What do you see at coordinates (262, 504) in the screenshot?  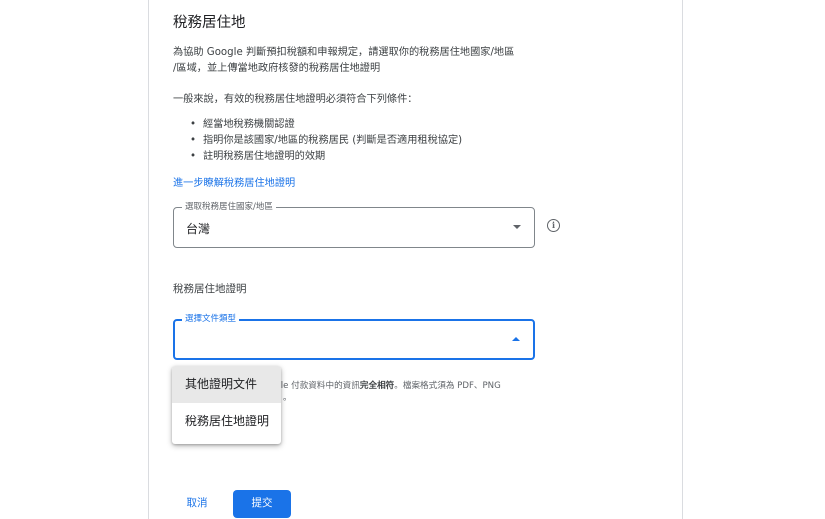 I see `submit-button: 提交` at bounding box center [262, 504].